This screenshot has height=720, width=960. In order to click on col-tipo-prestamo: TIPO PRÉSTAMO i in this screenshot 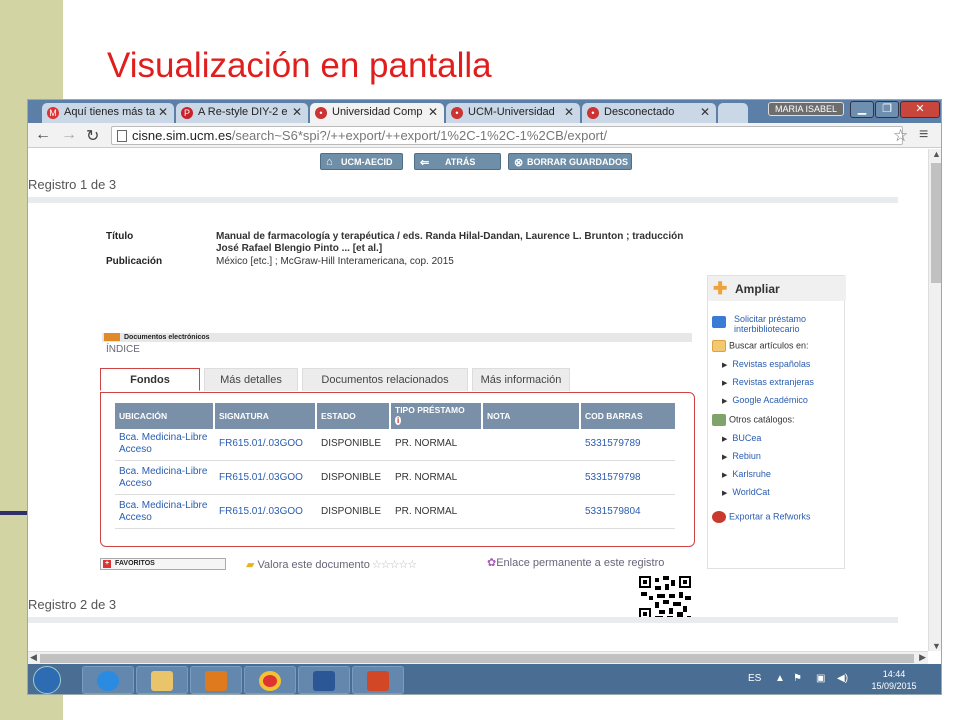, I will do `click(436, 416)`.